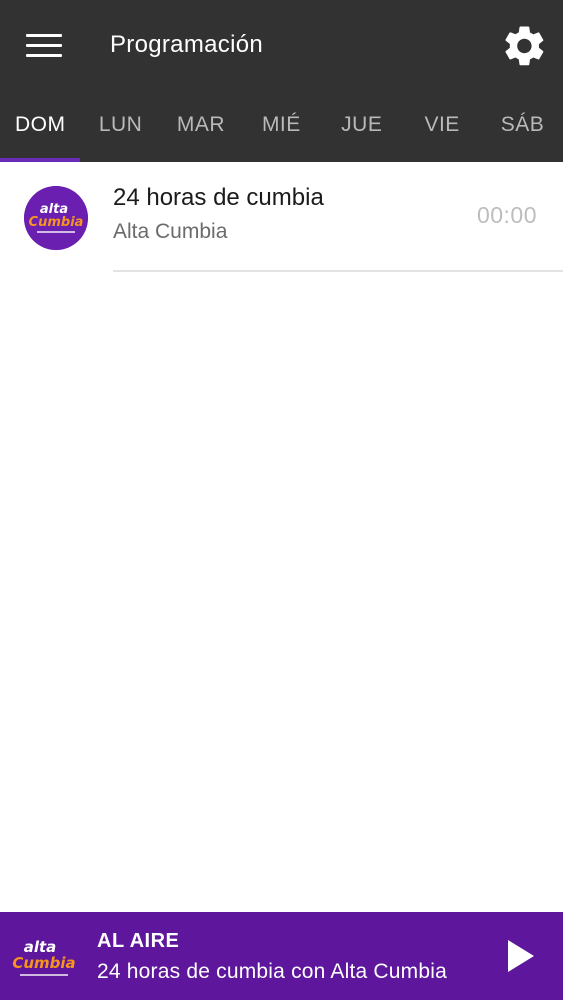 This screenshot has width=563, height=1000. I want to click on tab-label: MAR, so click(201, 124).